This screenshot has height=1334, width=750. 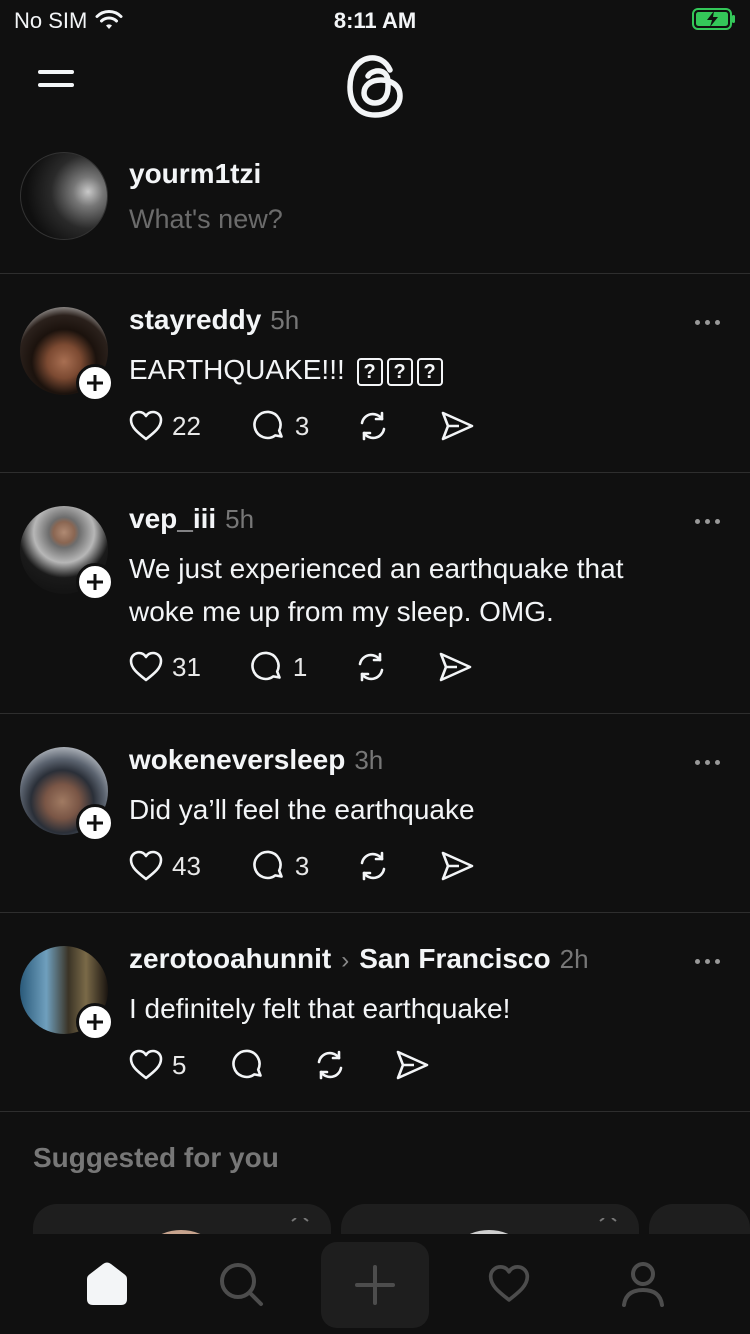 What do you see at coordinates (341, 611) in the screenshot?
I see `post-text-line: woke me up from my sleep. OMG.` at bounding box center [341, 611].